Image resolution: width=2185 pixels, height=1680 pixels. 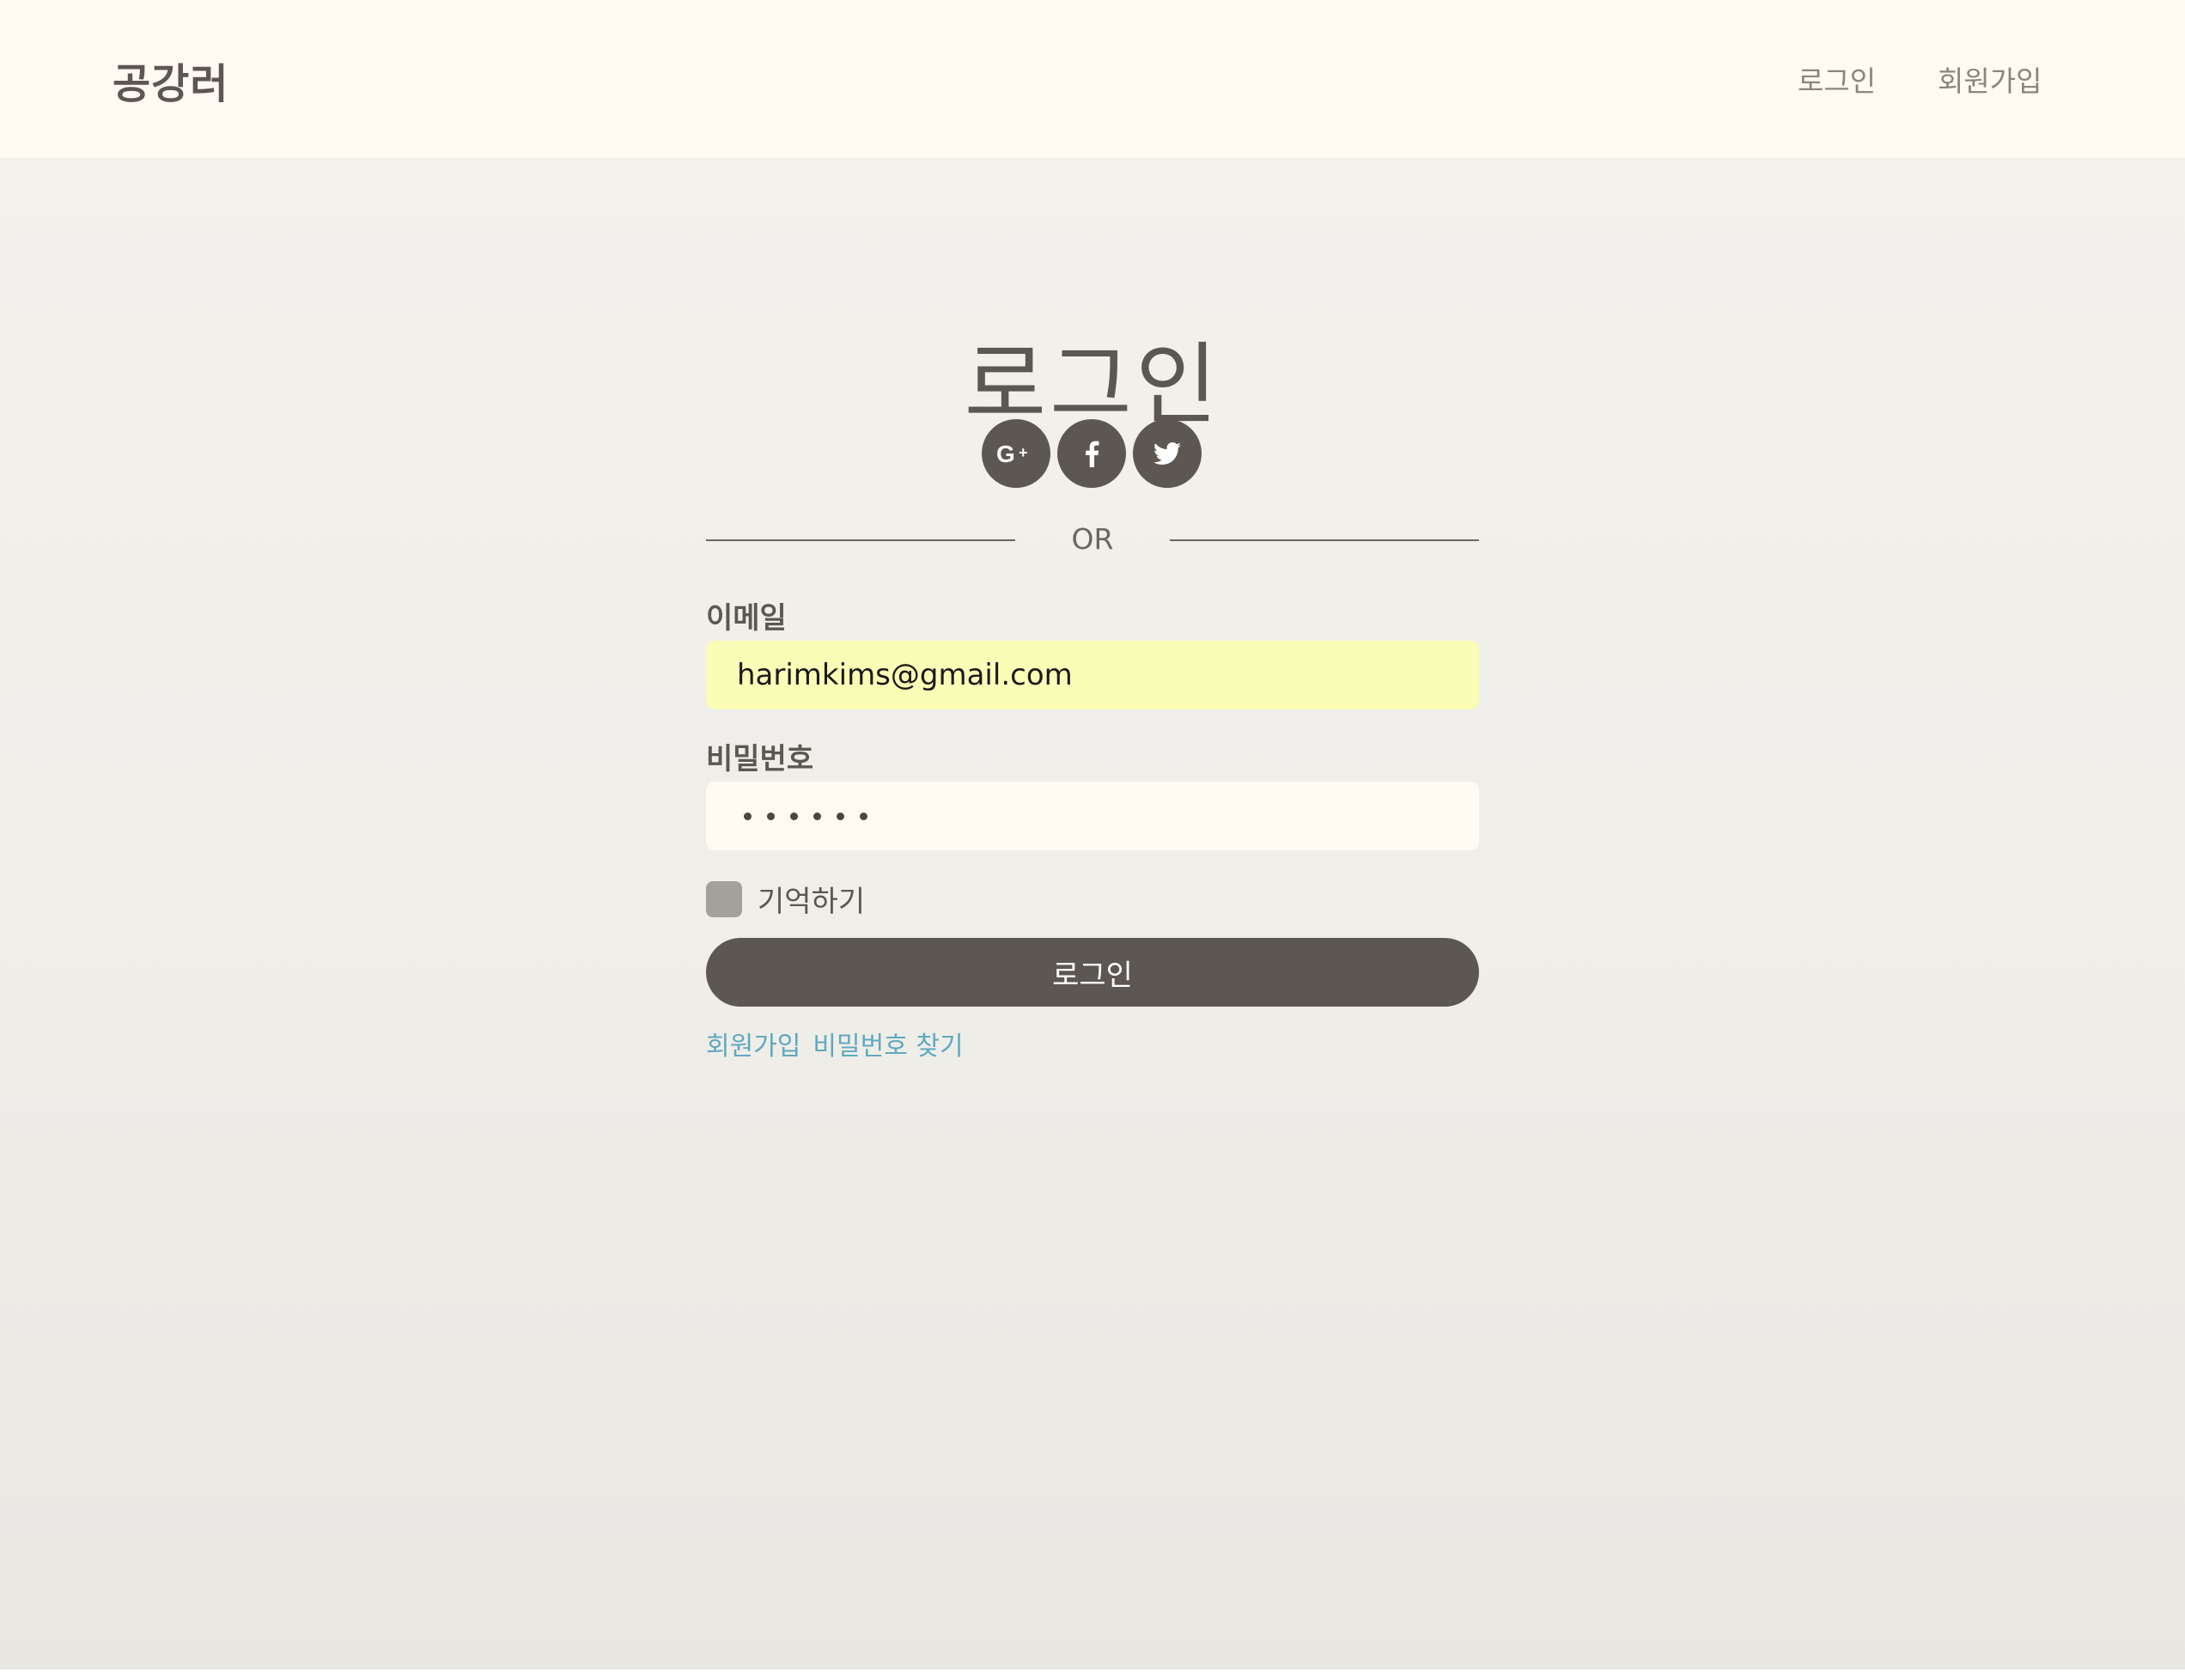 What do you see at coordinates (905, 675) in the screenshot?
I see `email-value: harimkims@gmail.com` at bounding box center [905, 675].